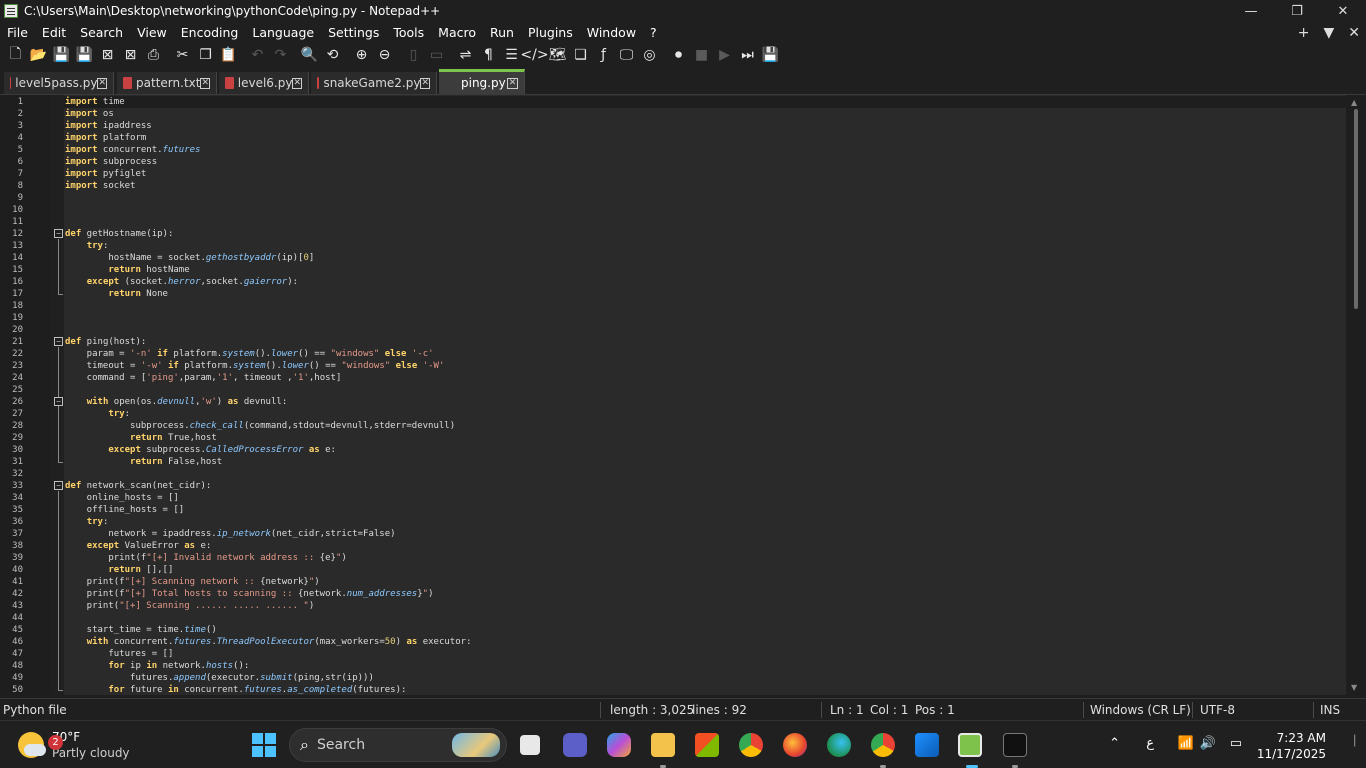 This screenshot has height=768, width=1366. I want to click on notepad-app-icon, so click(11, 11).